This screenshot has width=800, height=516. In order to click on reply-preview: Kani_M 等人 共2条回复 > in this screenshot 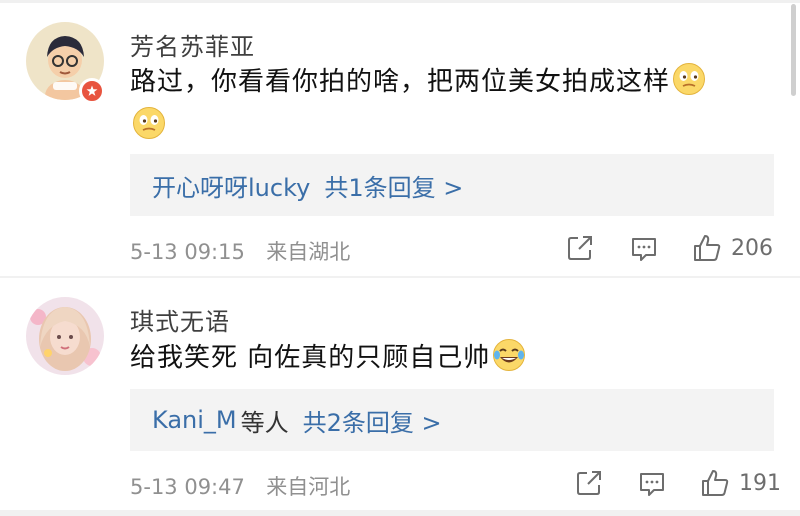, I will do `click(452, 420)`.